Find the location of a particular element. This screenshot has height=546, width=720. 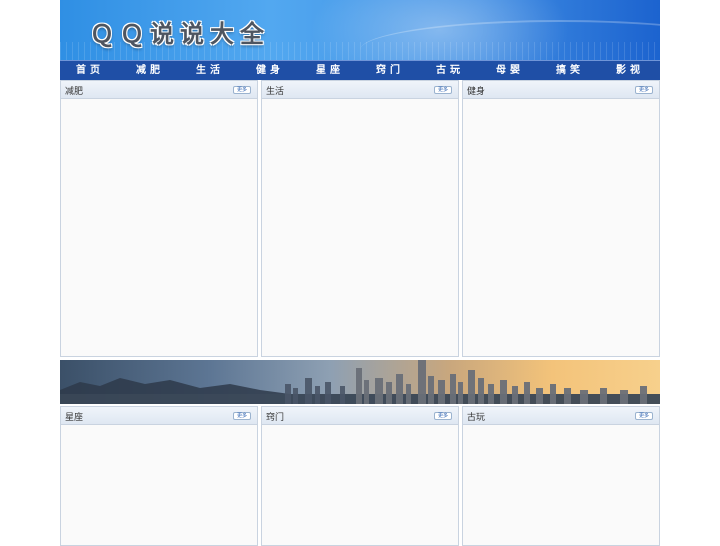

city-skyline-banner is located at coordinates (360, 382).